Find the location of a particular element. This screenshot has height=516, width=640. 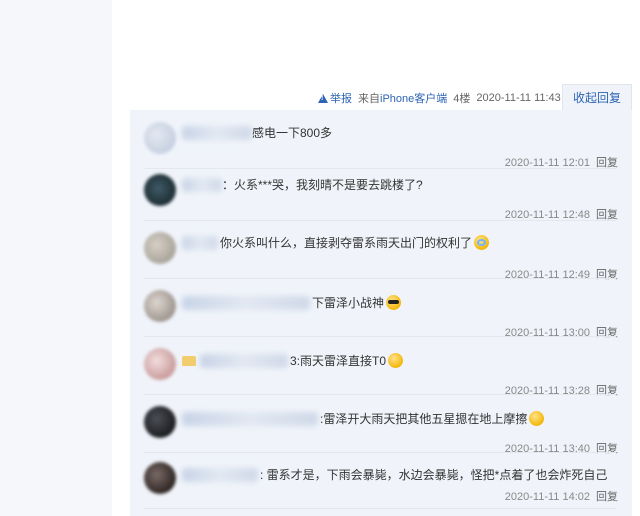

post-meta: 举报 来自iPhone客户端 4楼 2020-11-11 11:43 is located at coordinates (439, 98).